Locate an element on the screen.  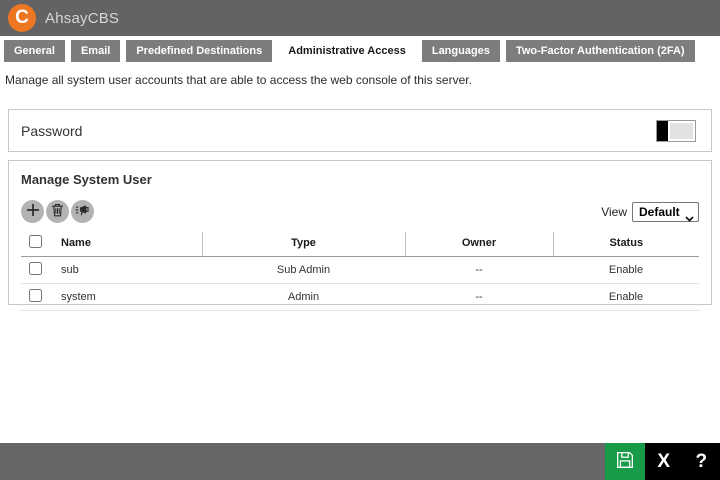
select-all-checkbox is located at coordinates (35, 241).